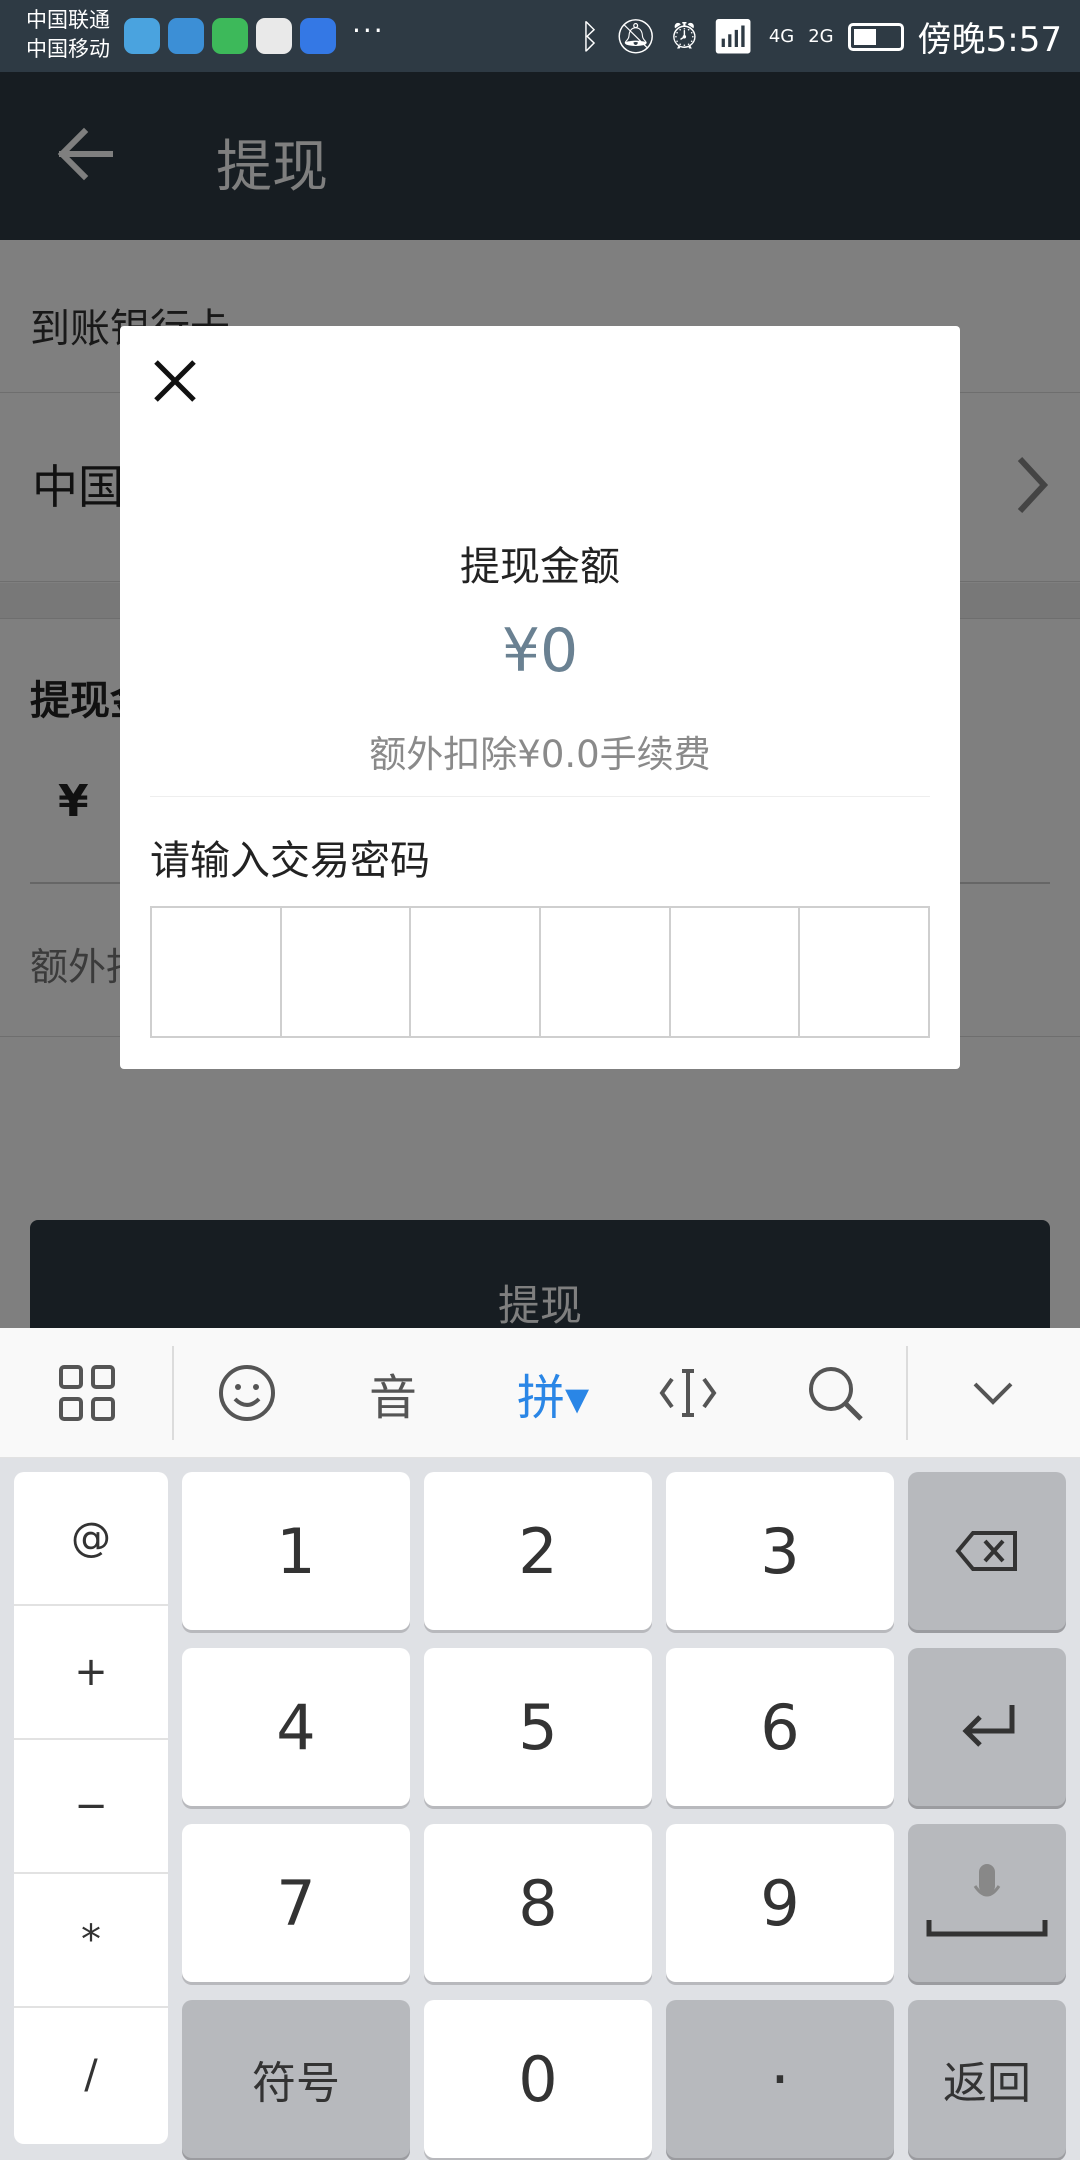 This screenshot has height=2160, width=1080. What do you see at coordinates (987, 1900) in the screenshot?
I see `space-mic-icon` at bounding box center [987, 1900].